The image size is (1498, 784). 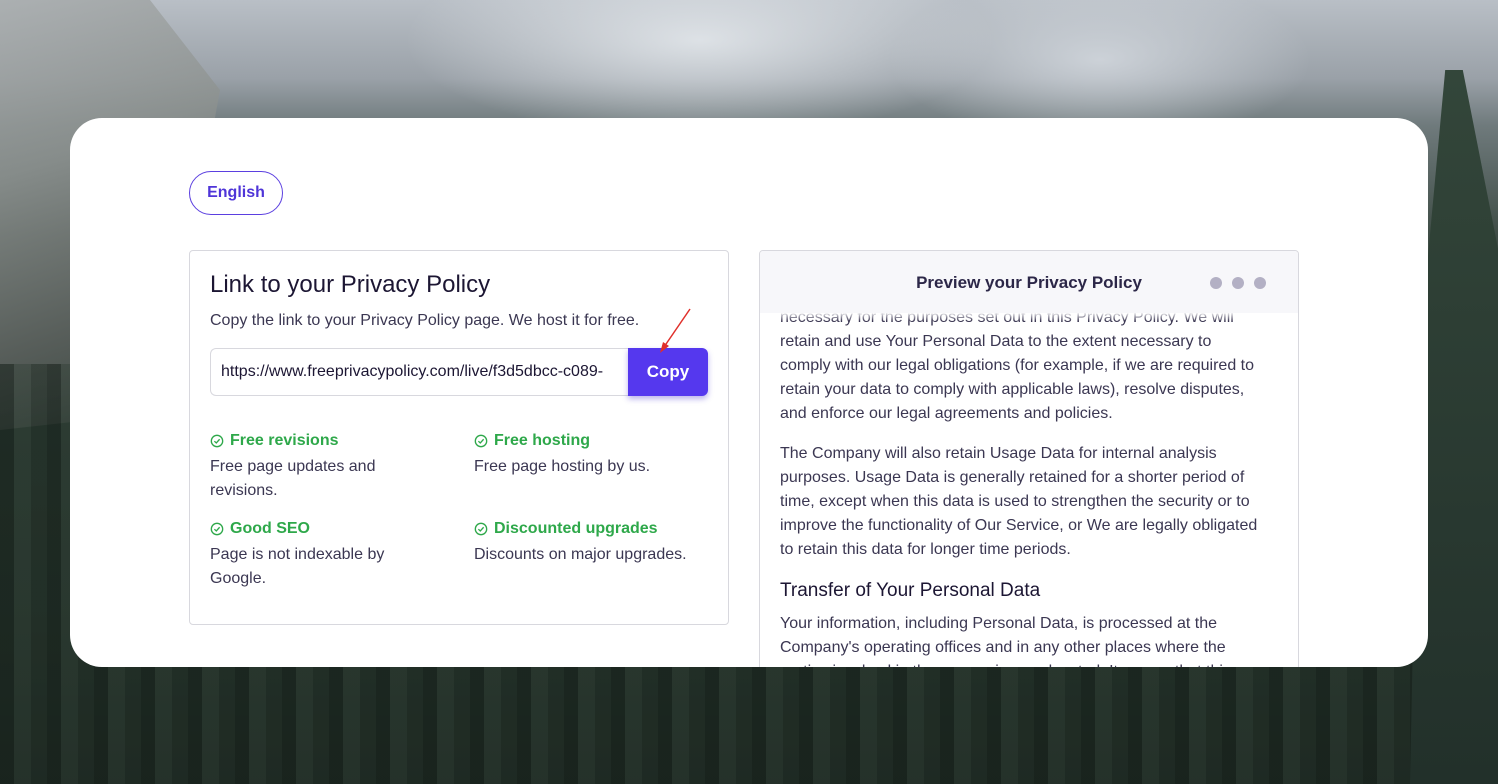 I want to click on preview-scroll-fade, so click(x=1029, y=317).